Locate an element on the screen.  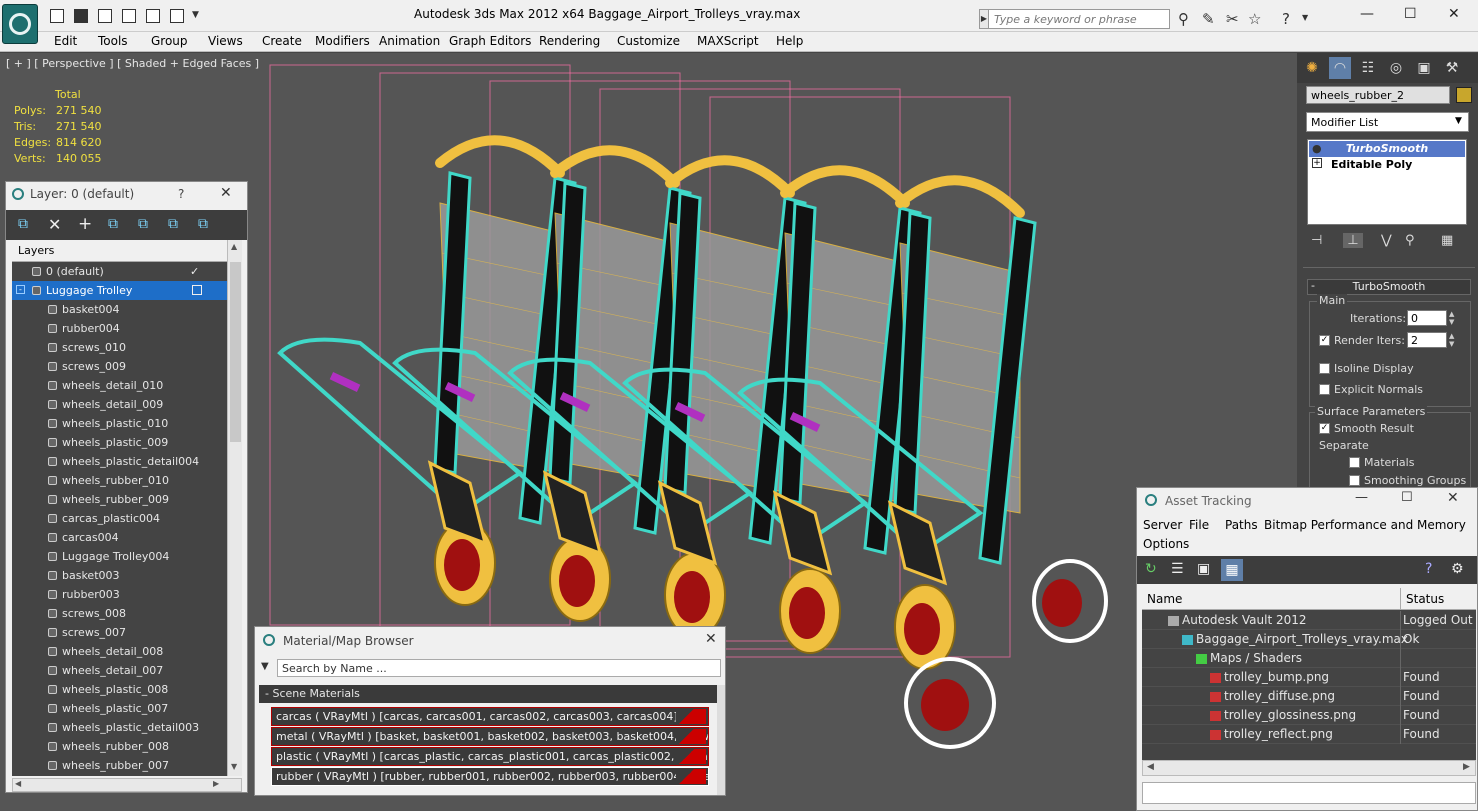
asset-row: trolley_diffuse.png Found is located at coordinates (1309, 696).